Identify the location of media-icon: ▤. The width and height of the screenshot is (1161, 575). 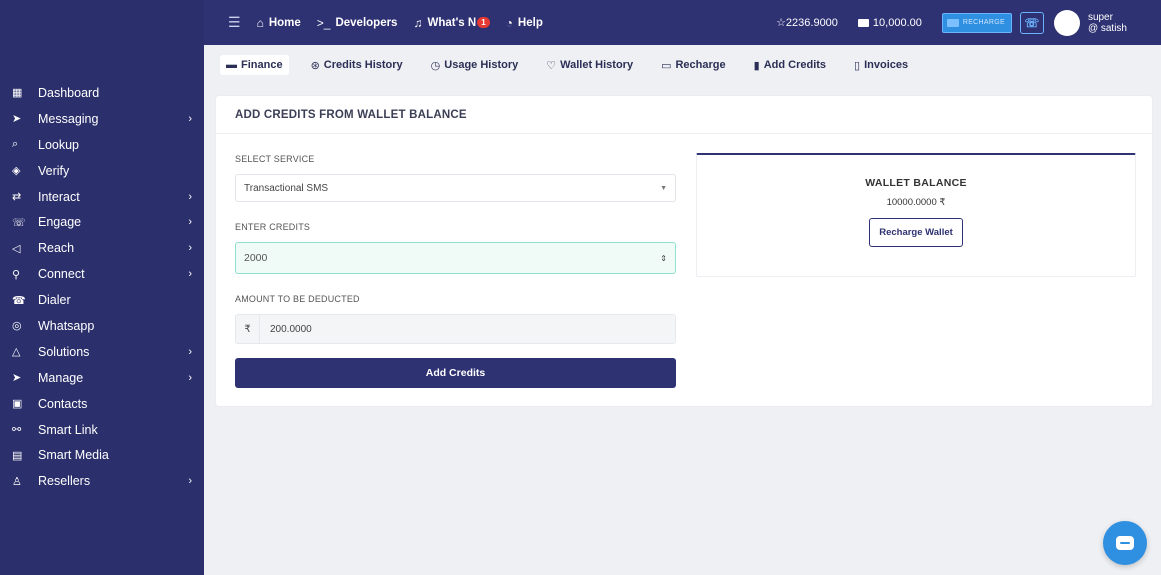
(17, 455).